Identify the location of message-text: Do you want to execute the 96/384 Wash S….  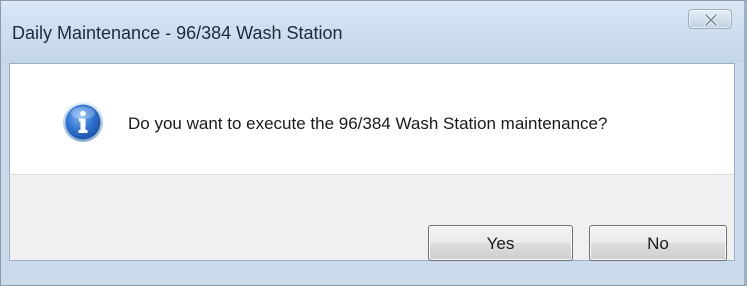
(368, 123).